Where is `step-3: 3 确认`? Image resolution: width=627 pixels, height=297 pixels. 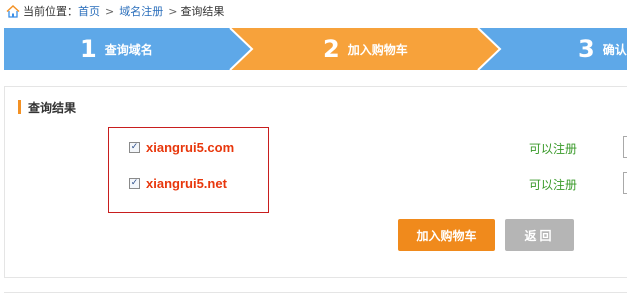
step-3: 3 确认 is located at coordinates (602, 49).